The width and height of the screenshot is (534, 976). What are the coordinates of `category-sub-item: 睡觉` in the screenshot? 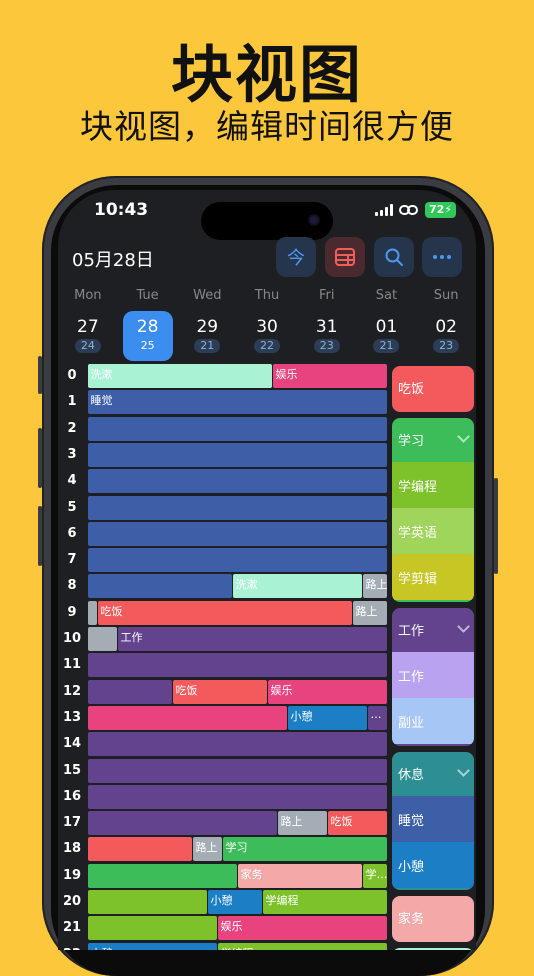 It's located at (433, 819).